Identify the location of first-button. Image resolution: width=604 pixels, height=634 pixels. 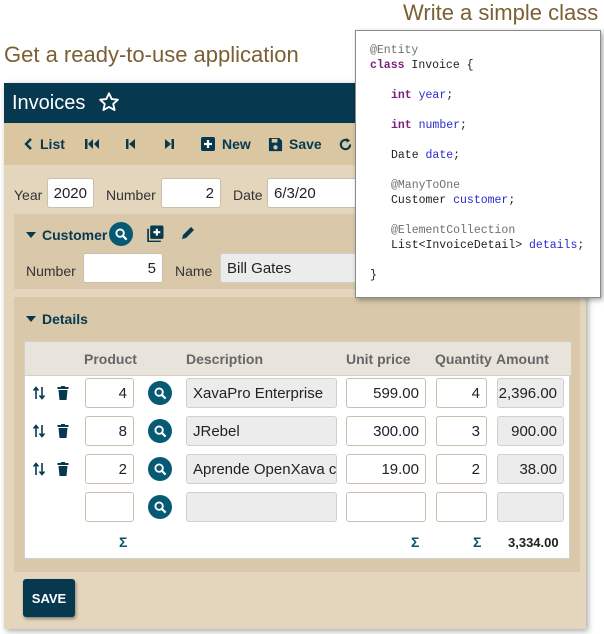
(92, 144).